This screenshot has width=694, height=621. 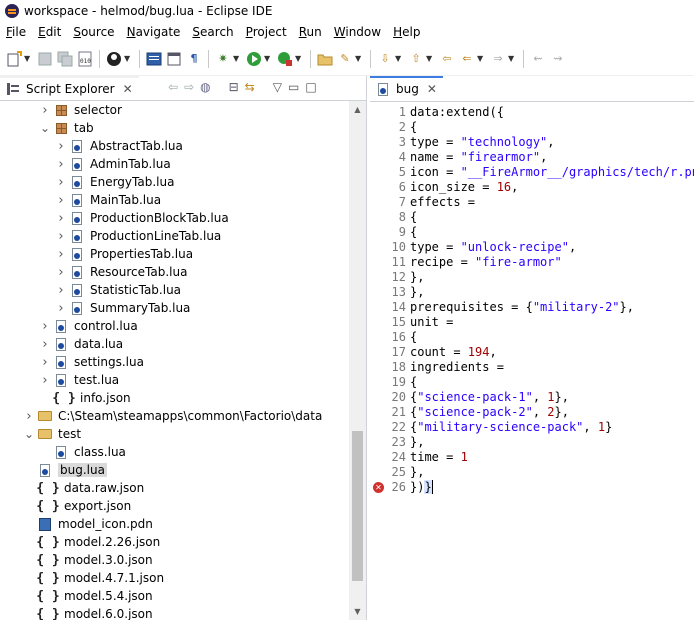 I want to click on tree-item: › ProductionLineTab.lua, so click(x=138, y=236).